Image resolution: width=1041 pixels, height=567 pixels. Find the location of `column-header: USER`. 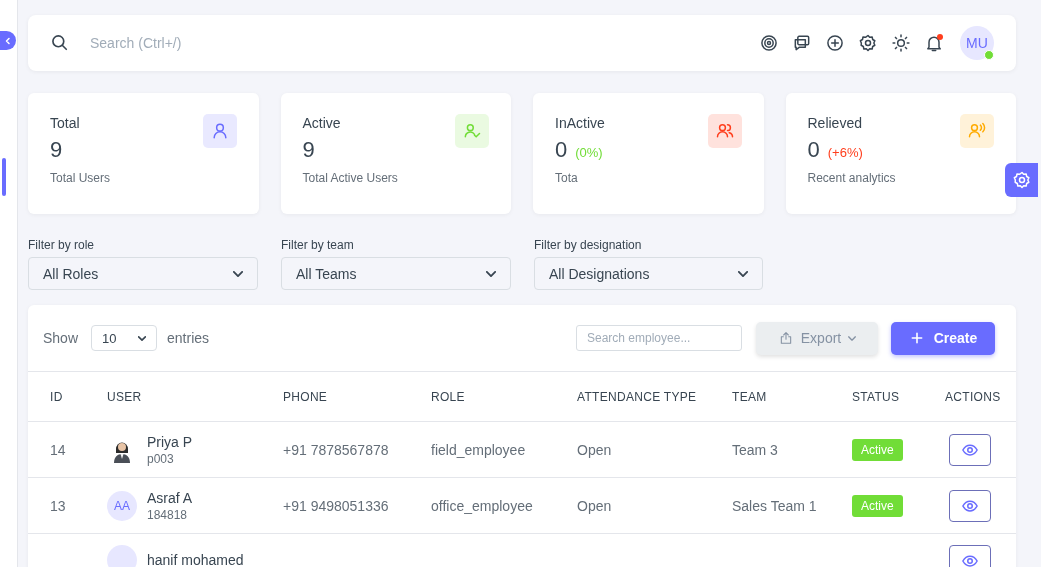

column-header: USER is located at coordinates (124, 396).